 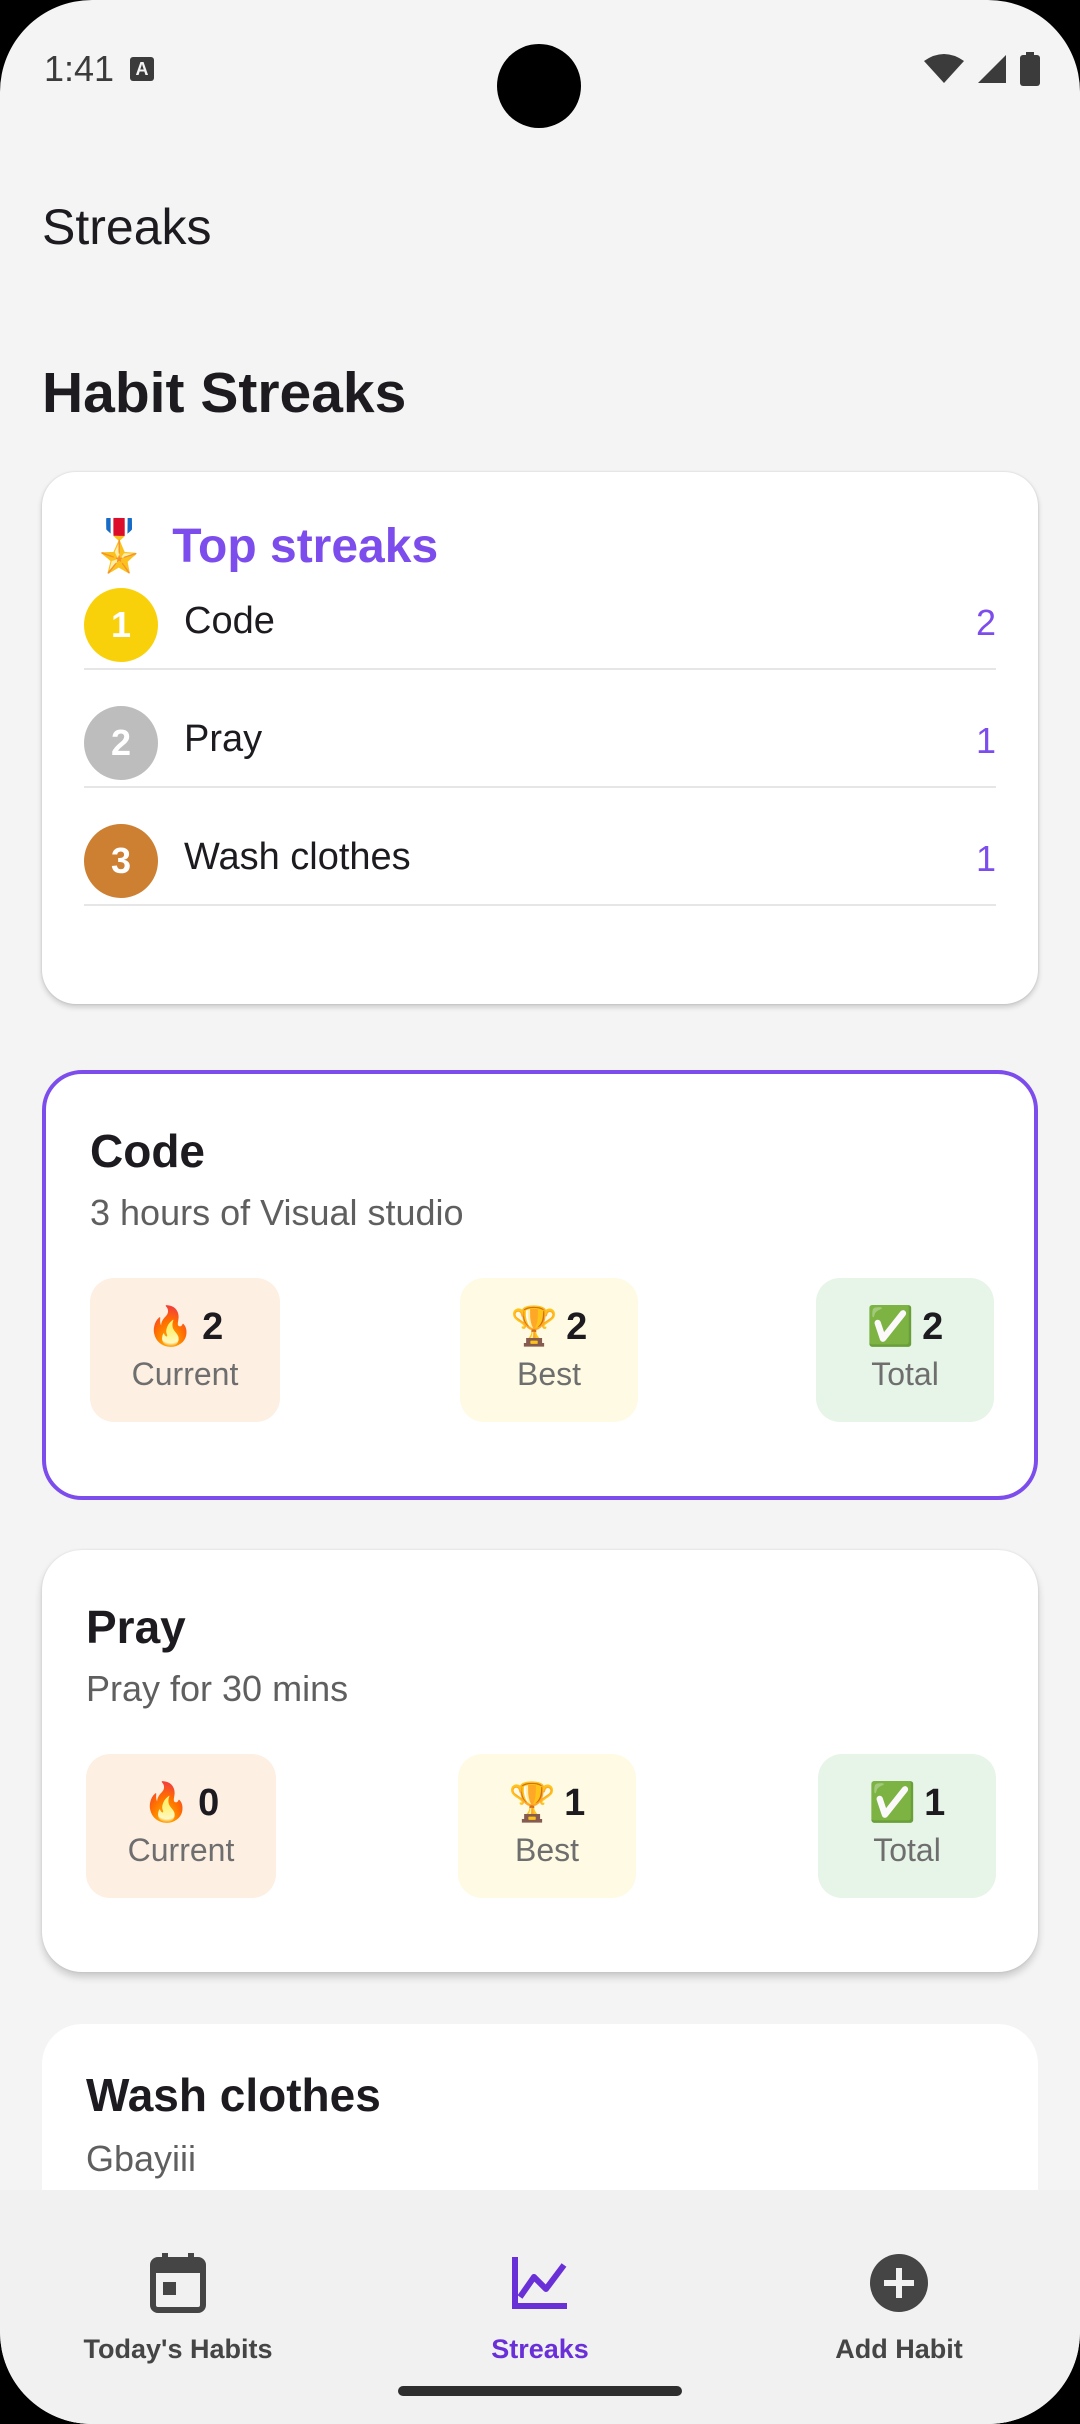 I want to click on current-streak-stat: 🔥 0 Current, so click(x=181, y=1826).